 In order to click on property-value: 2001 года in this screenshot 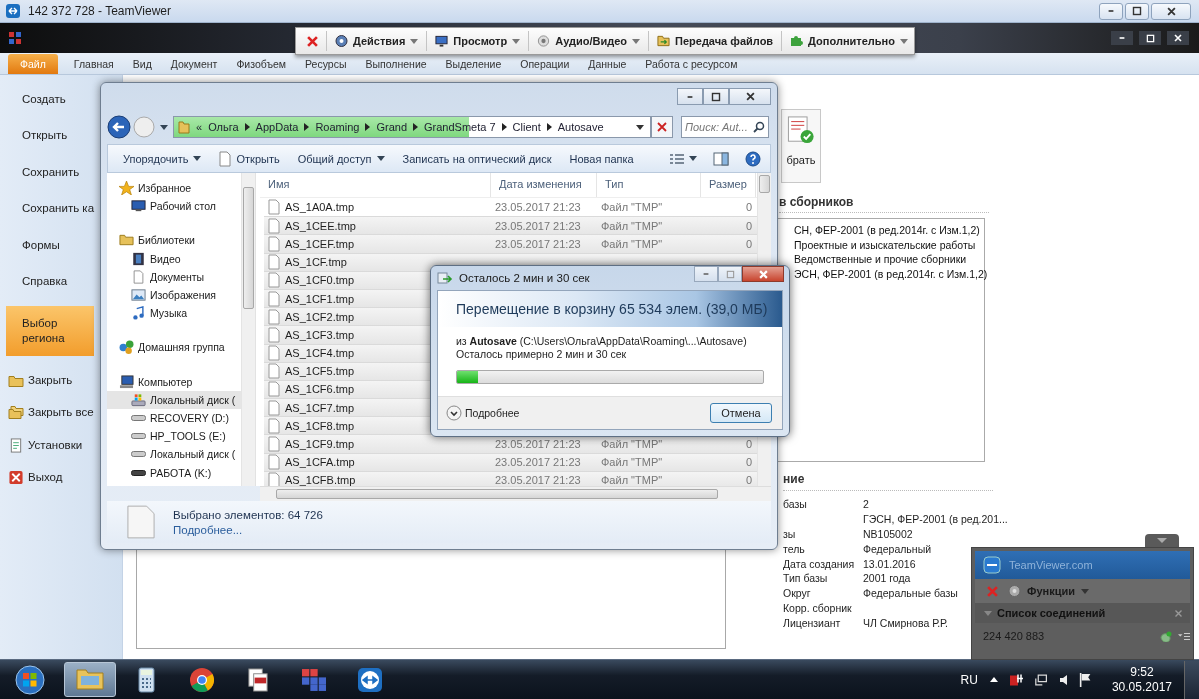, I will do `click(887, 578)`.